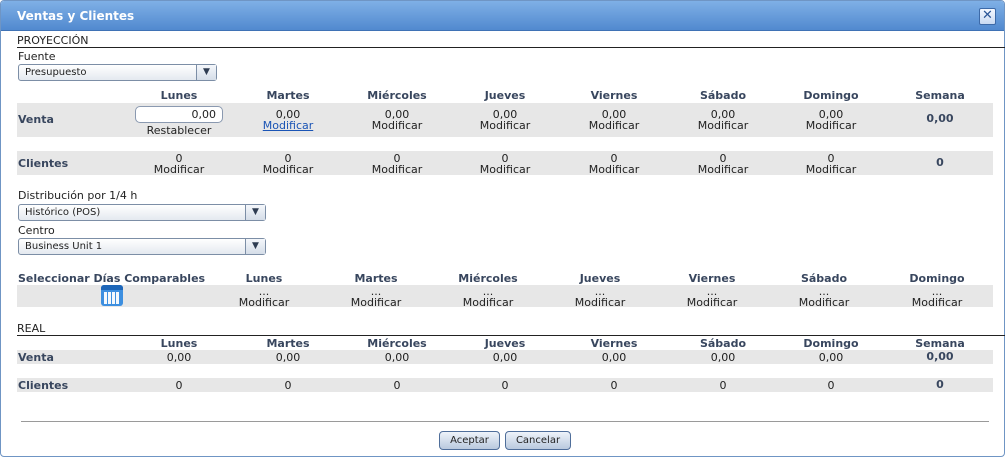 The width and height of the screenshot is (1005, 457). What do you see at coordinates (78, 195) in the screenshot?
I see `distribucion-label: Distribución por 1/4 h` at bounding box center [78, 195].